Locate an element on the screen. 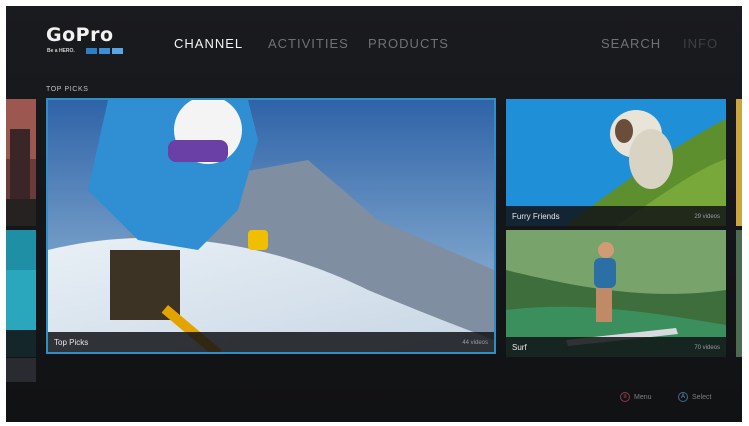 This screenshot has width=749, height=426. nav-search: SEARCH is located at coordinates (631, 43).